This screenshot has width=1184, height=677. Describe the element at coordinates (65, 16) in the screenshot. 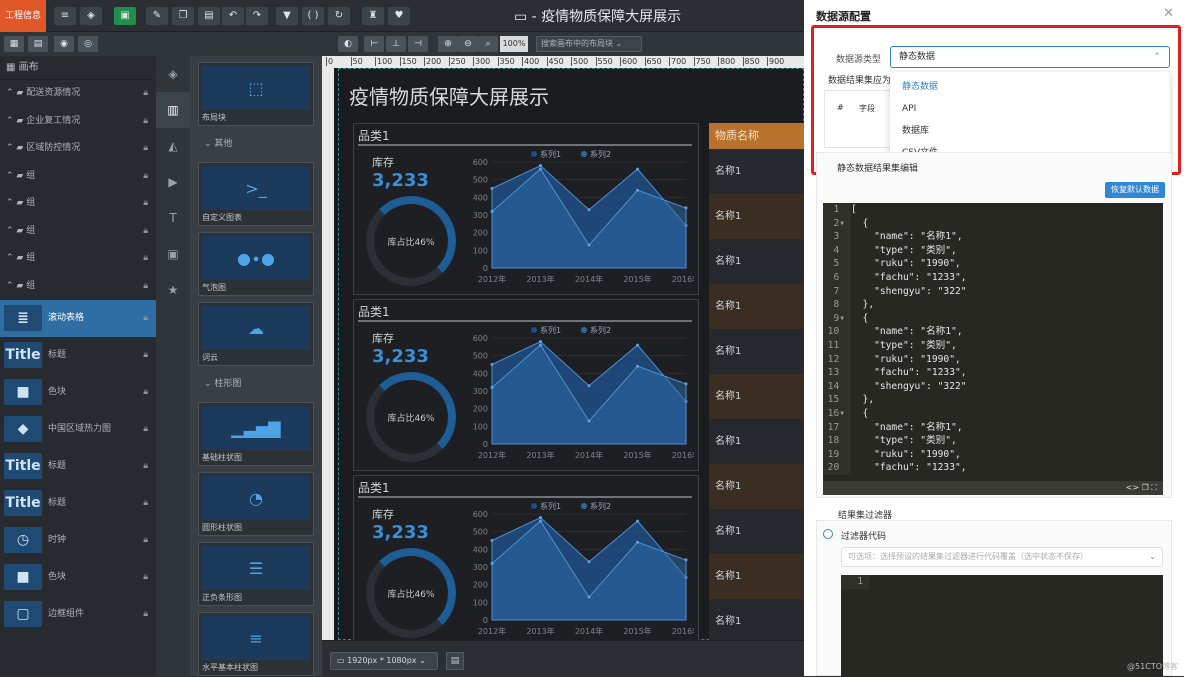

I see `layers-icon: ≡` at that location.